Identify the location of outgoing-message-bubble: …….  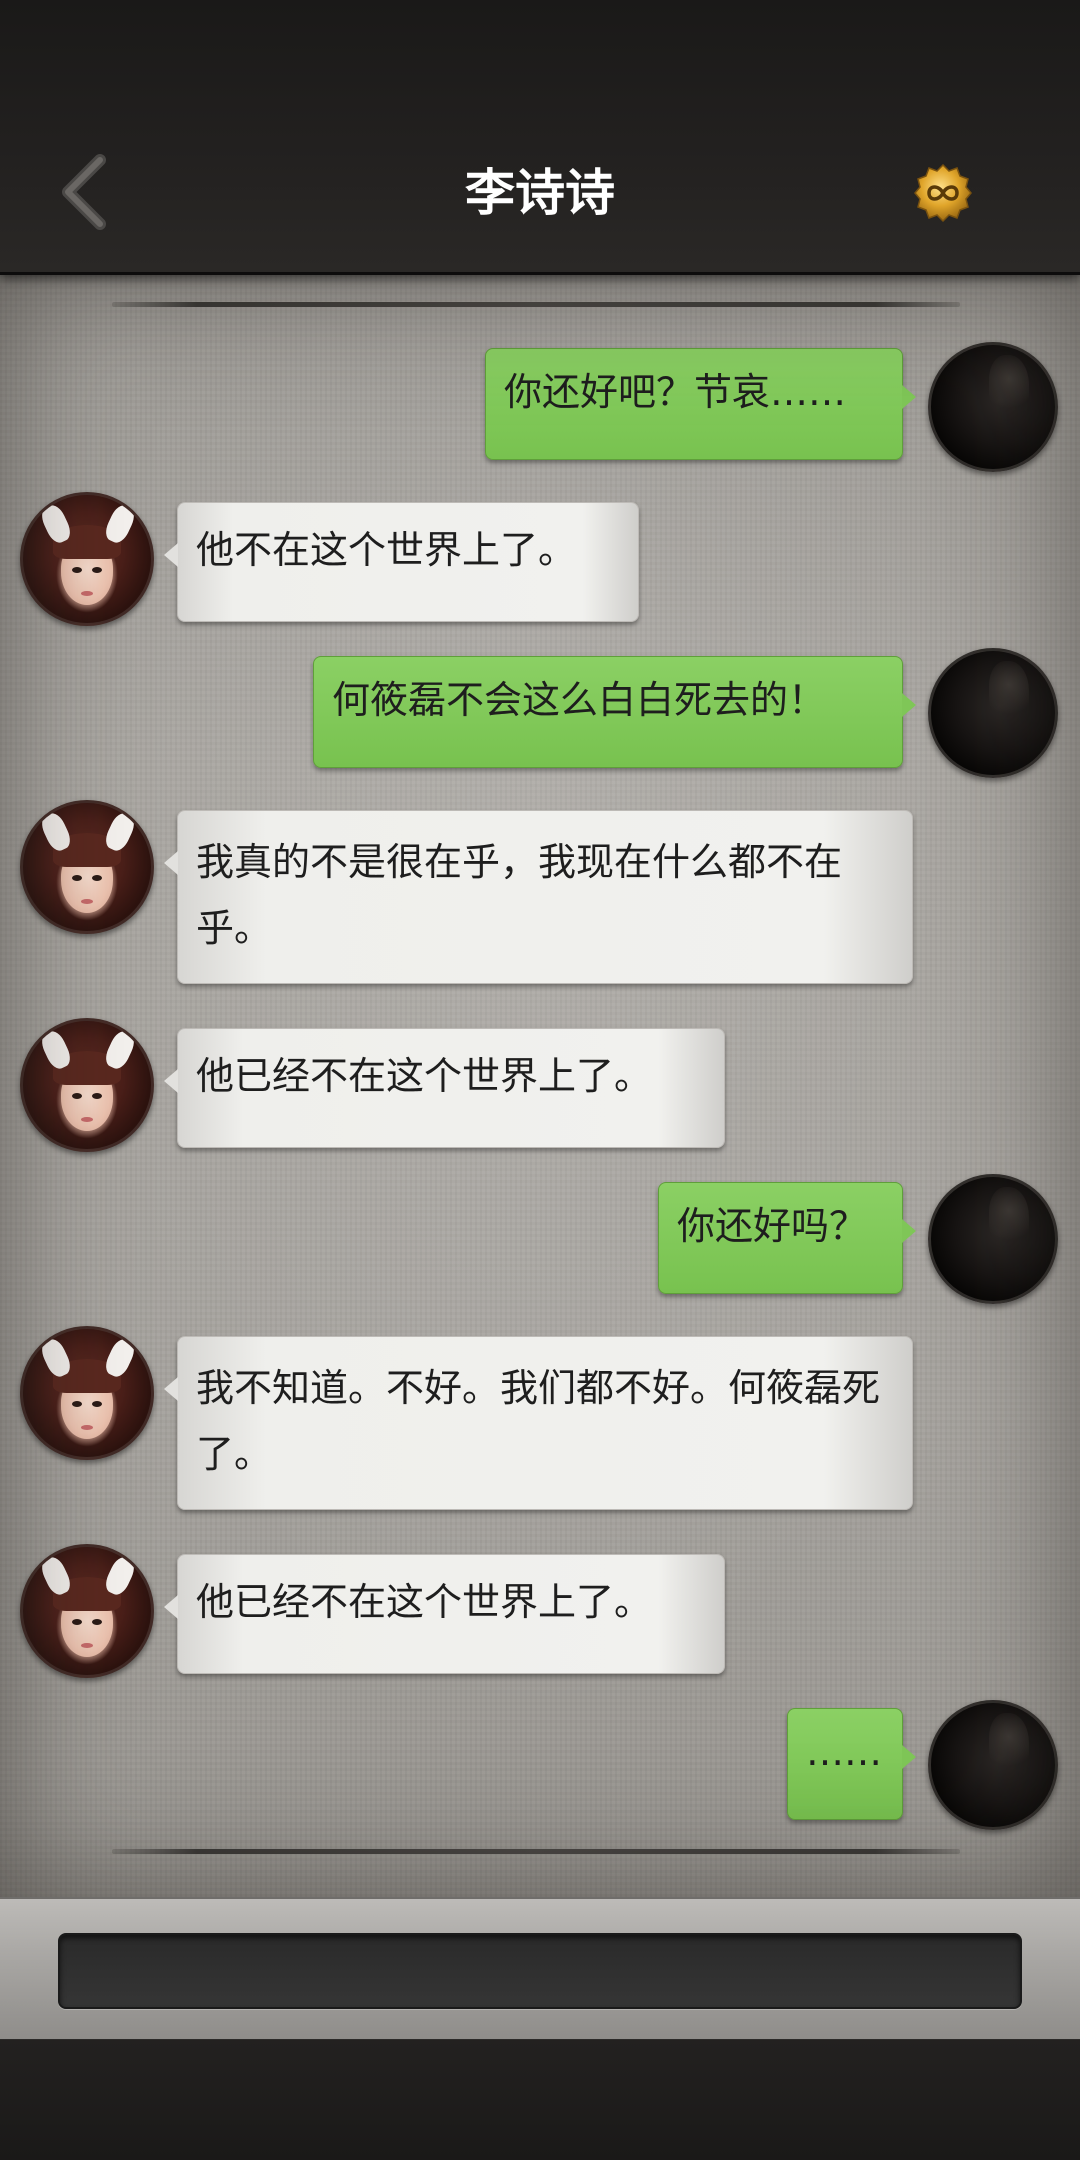
(851, 1764).